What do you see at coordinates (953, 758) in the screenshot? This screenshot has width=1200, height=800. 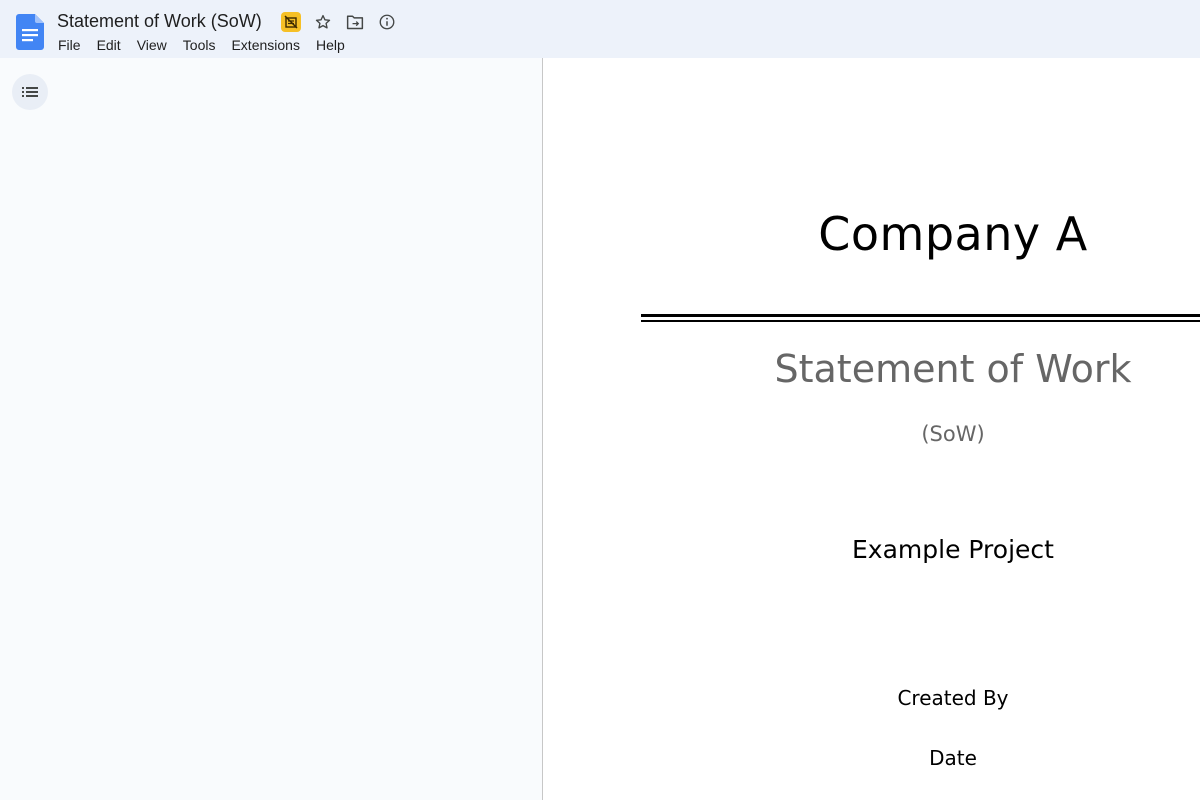 I see `date-label: Date` at bounding box center [953, 758].